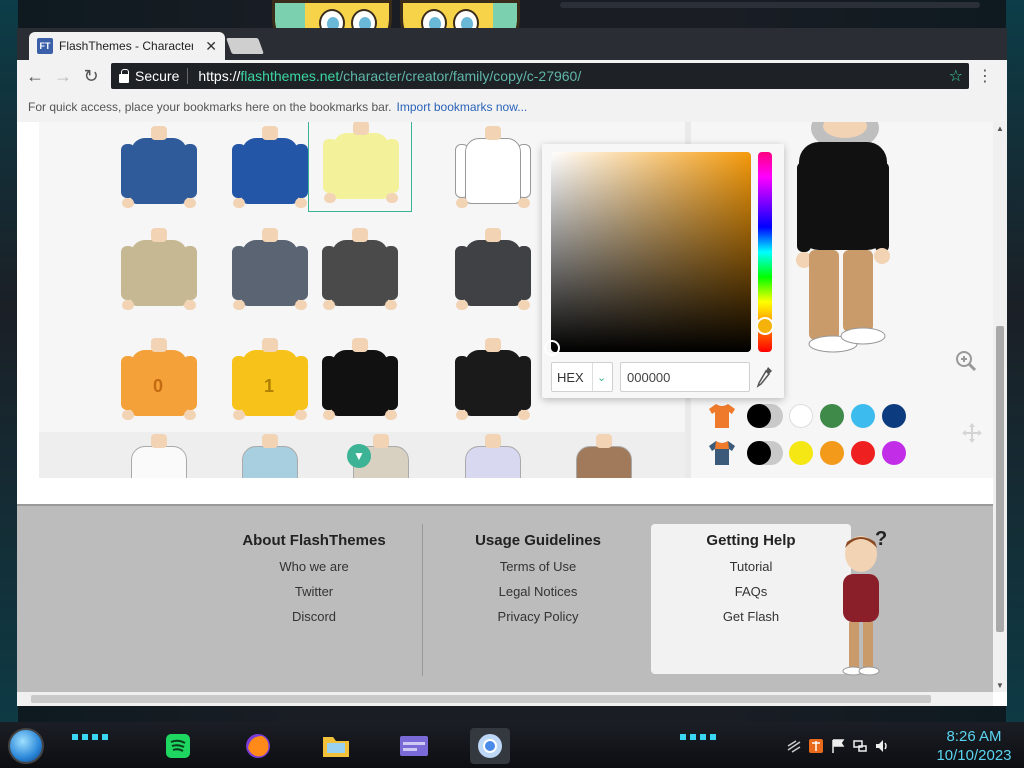 This screenshot has height=768, width=1024. What do you see at coordinates (270, 172) in the screenshot?
I see `clothing-item-puffer-jacket` at bounding box center [270, 172].